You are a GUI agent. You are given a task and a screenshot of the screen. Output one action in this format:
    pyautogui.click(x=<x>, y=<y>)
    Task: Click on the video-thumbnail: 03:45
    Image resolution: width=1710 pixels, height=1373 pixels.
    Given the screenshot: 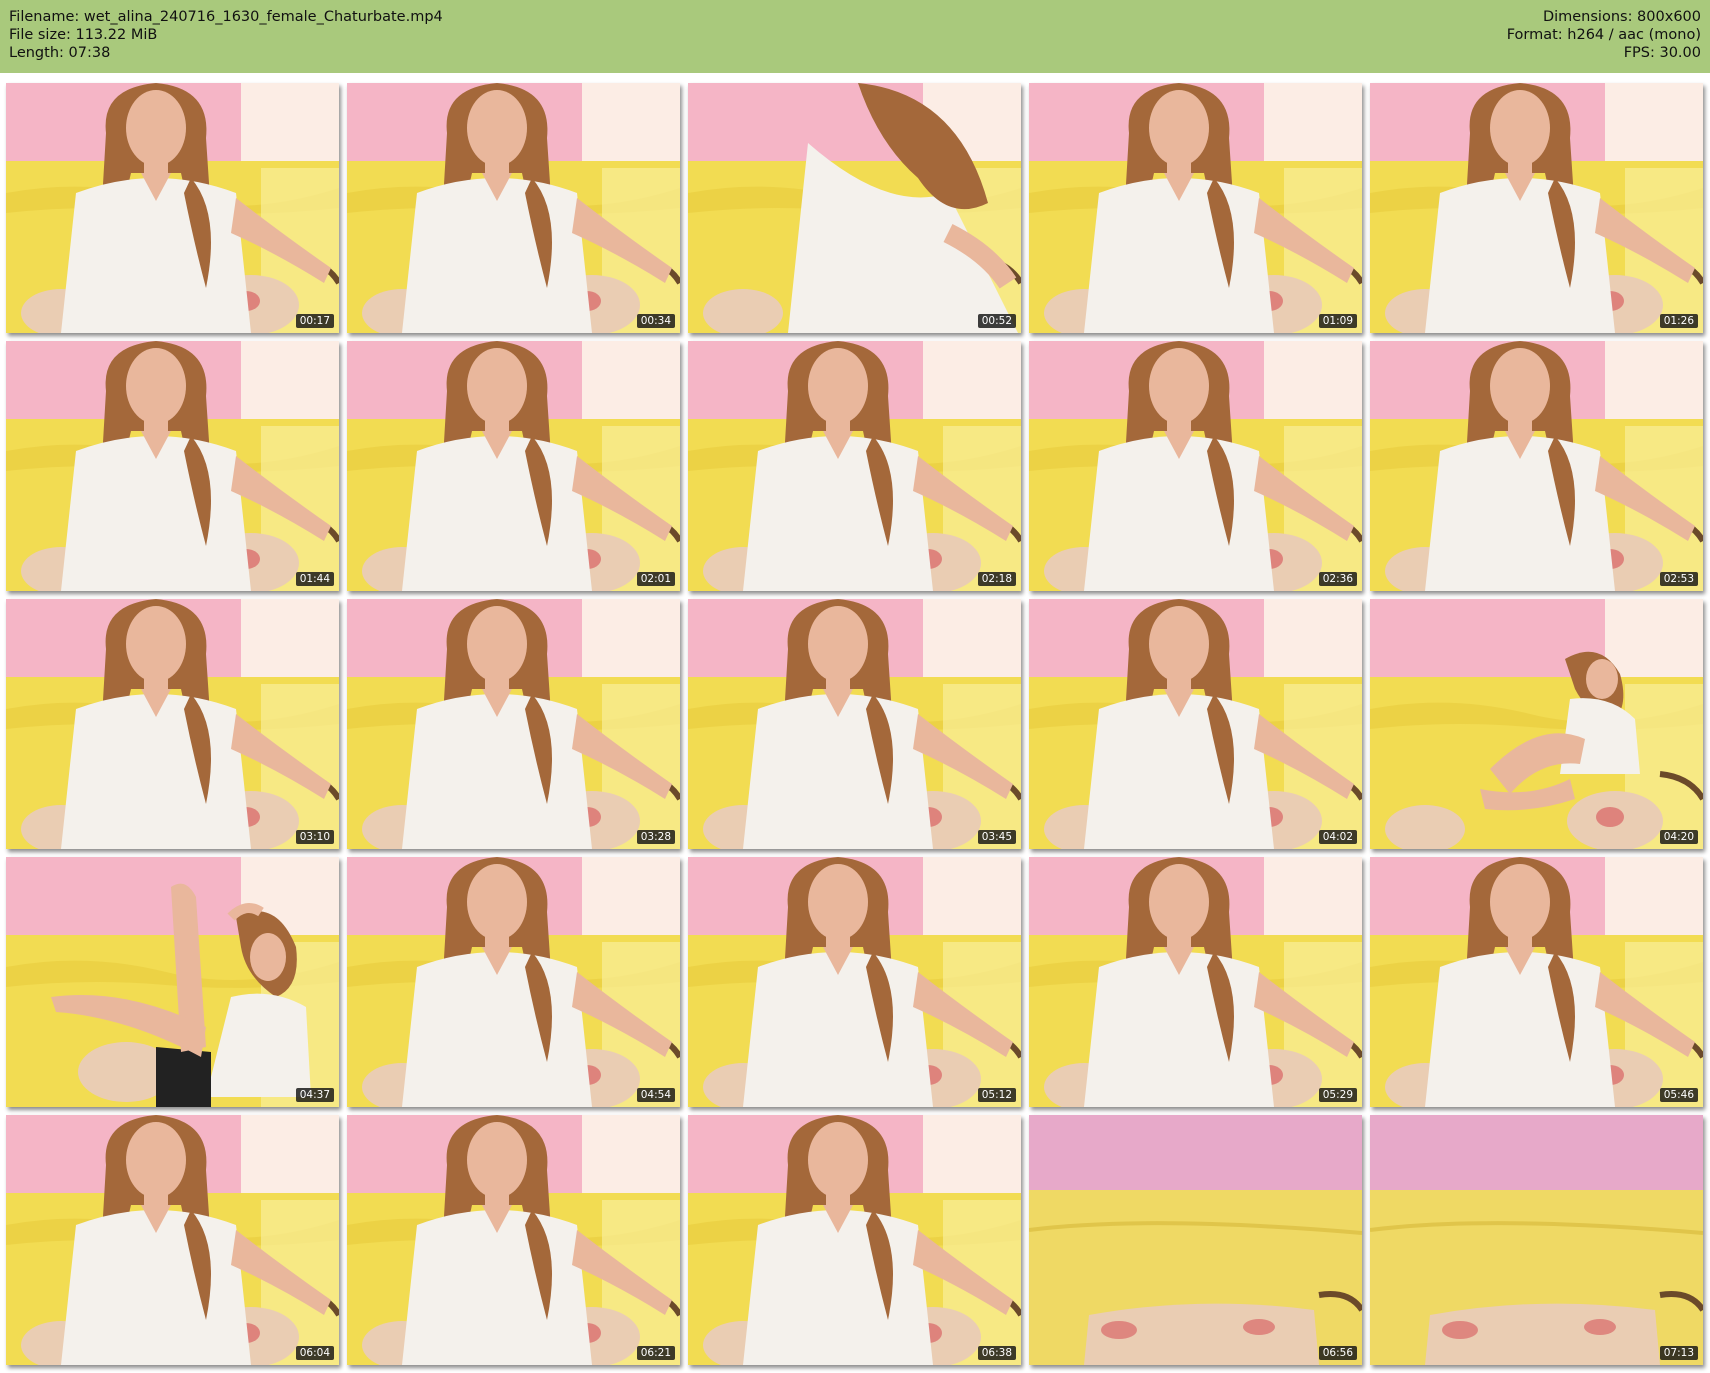 What is the action you would take?
    pyautogui.click(x=854, y=724)
    